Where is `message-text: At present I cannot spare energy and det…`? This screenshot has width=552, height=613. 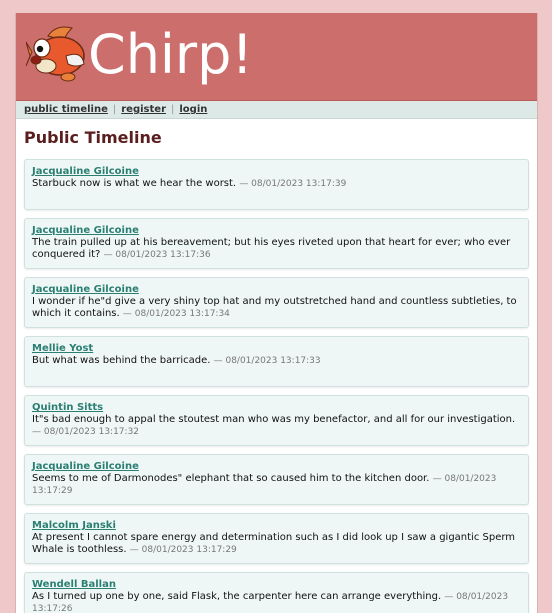 message-text: At present I cannot spare energy and det… is located at coordinates (274, 543).